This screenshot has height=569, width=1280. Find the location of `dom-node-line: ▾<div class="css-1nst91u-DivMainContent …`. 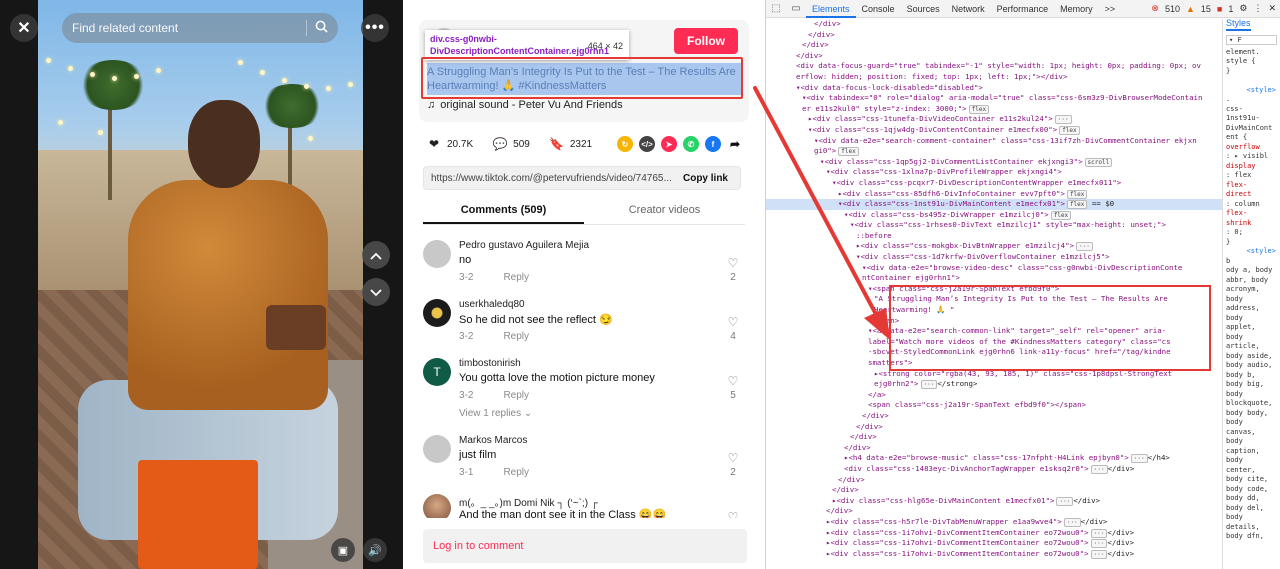

dom-node-line: ▾<div class="css-1nst91u-DivMainContent … is located at coordinates (994, 204).